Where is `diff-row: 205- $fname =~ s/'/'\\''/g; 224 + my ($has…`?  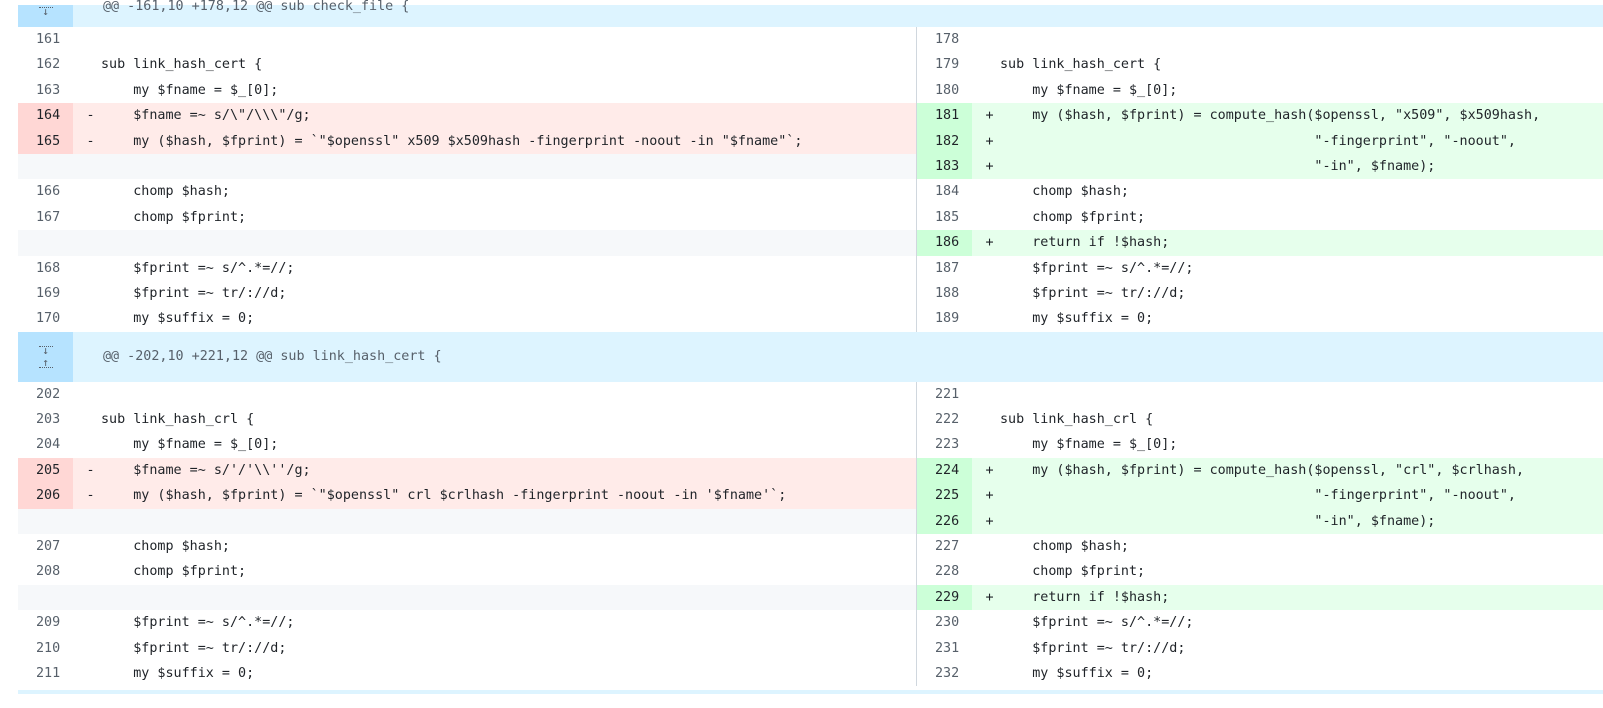
diff-row: 205- $fname =~ s/'/'\\''/g; 224 + my ($has… is located at coordinates (810, 470).